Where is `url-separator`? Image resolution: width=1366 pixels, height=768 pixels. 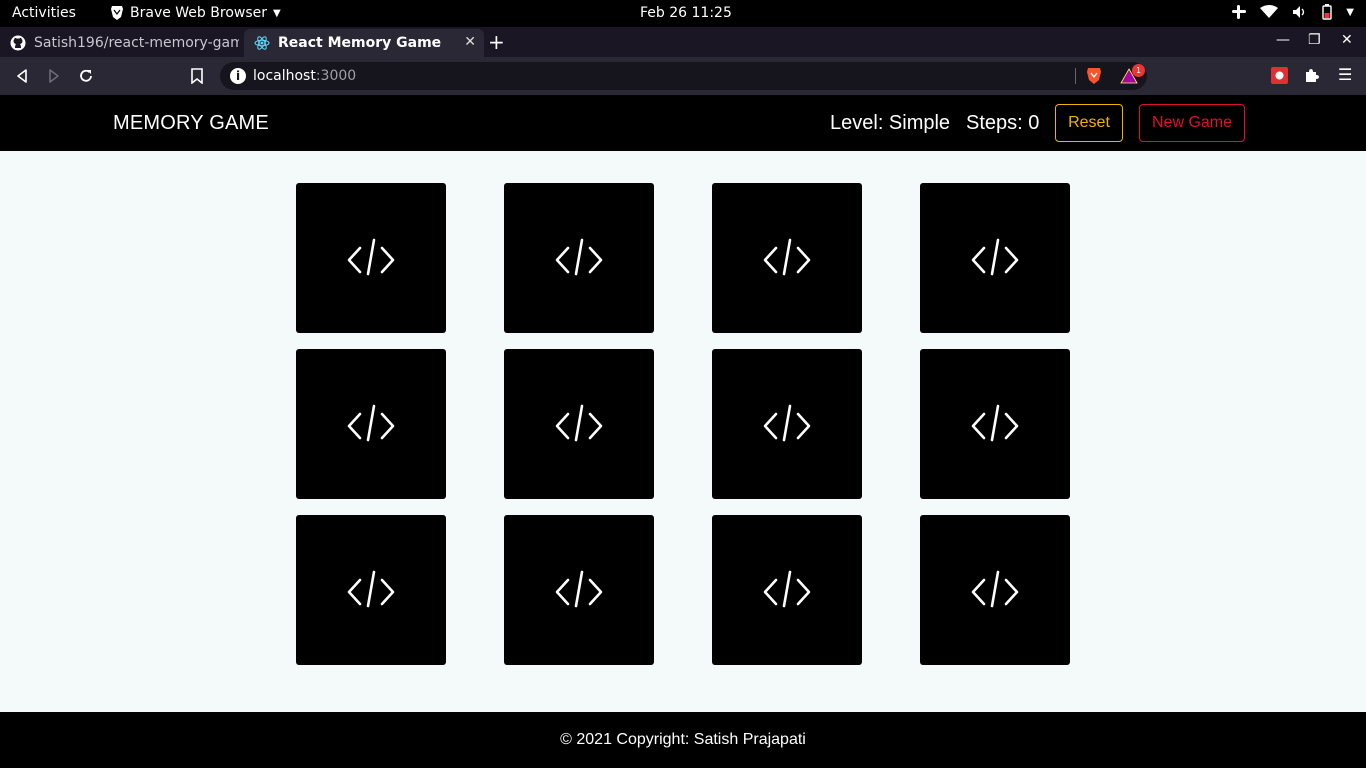 url-separator is located at coordinates (1075, 76).